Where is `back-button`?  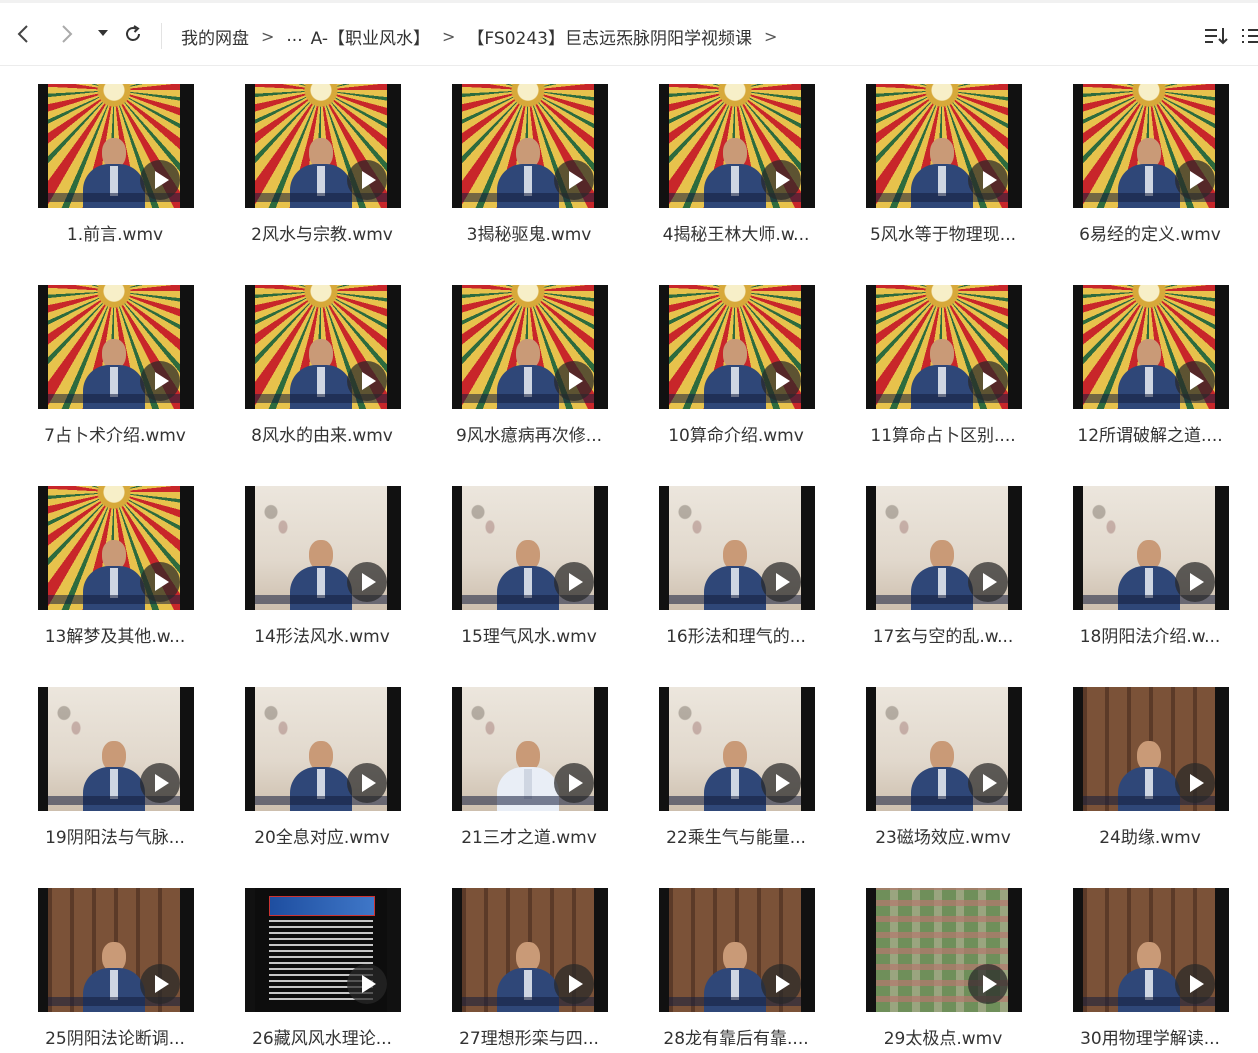
back-button is located at coordinates (23, 34).